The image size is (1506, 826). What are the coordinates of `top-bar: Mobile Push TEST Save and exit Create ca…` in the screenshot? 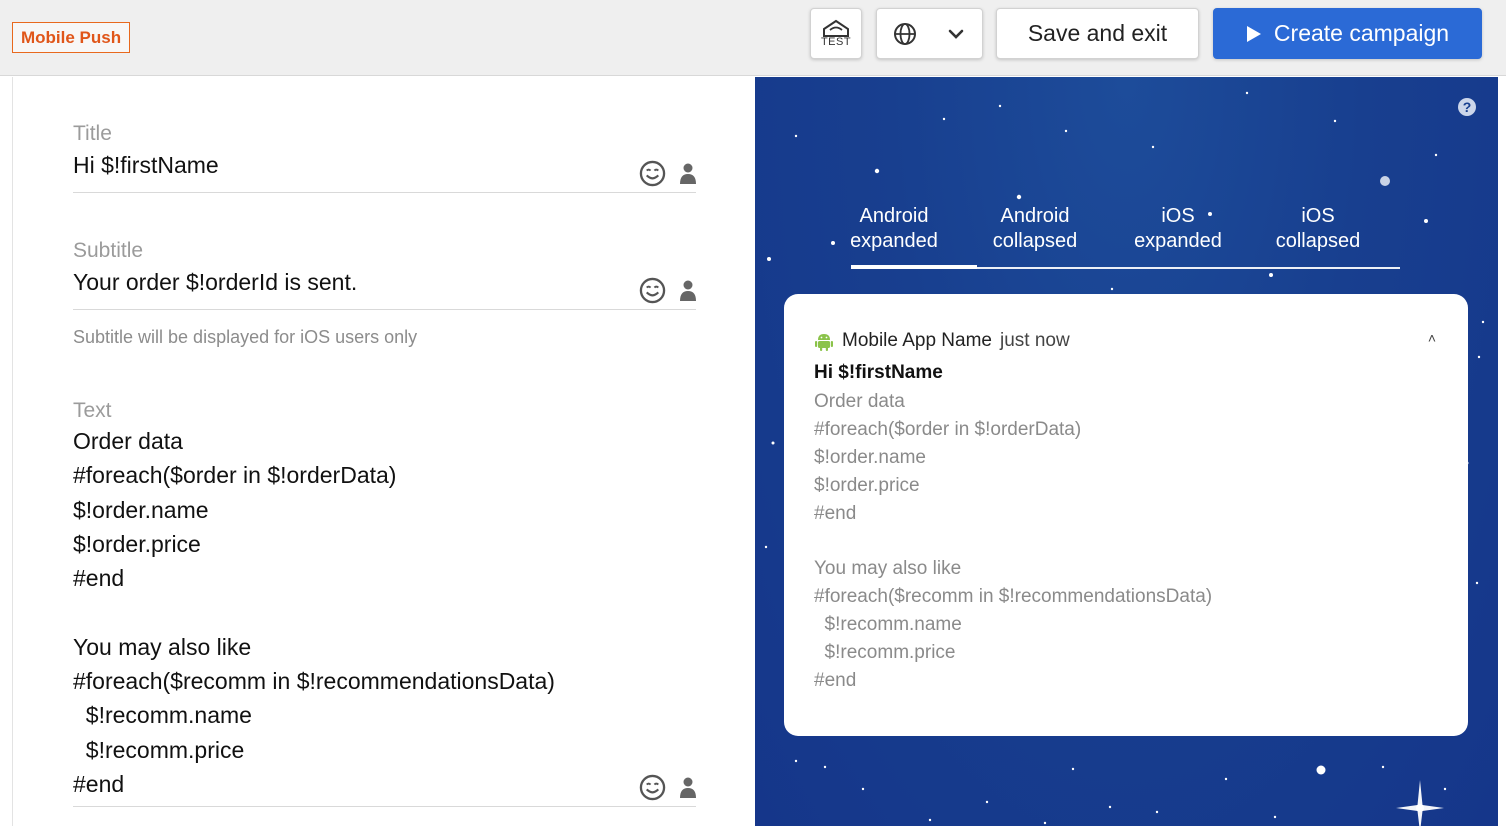 It's located at (753, 38).